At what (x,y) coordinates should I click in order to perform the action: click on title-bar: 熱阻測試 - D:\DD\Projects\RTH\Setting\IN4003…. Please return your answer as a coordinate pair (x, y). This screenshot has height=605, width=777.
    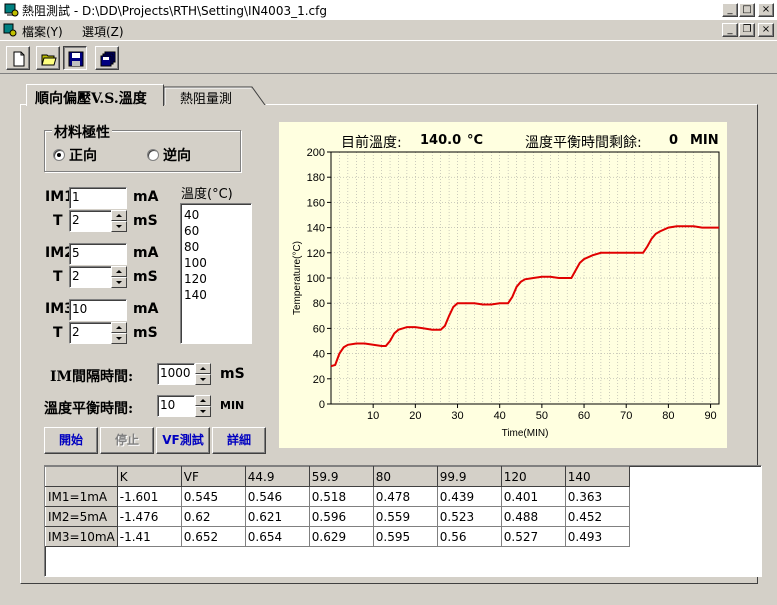
    Looking at the image, I should click on (388, 10).